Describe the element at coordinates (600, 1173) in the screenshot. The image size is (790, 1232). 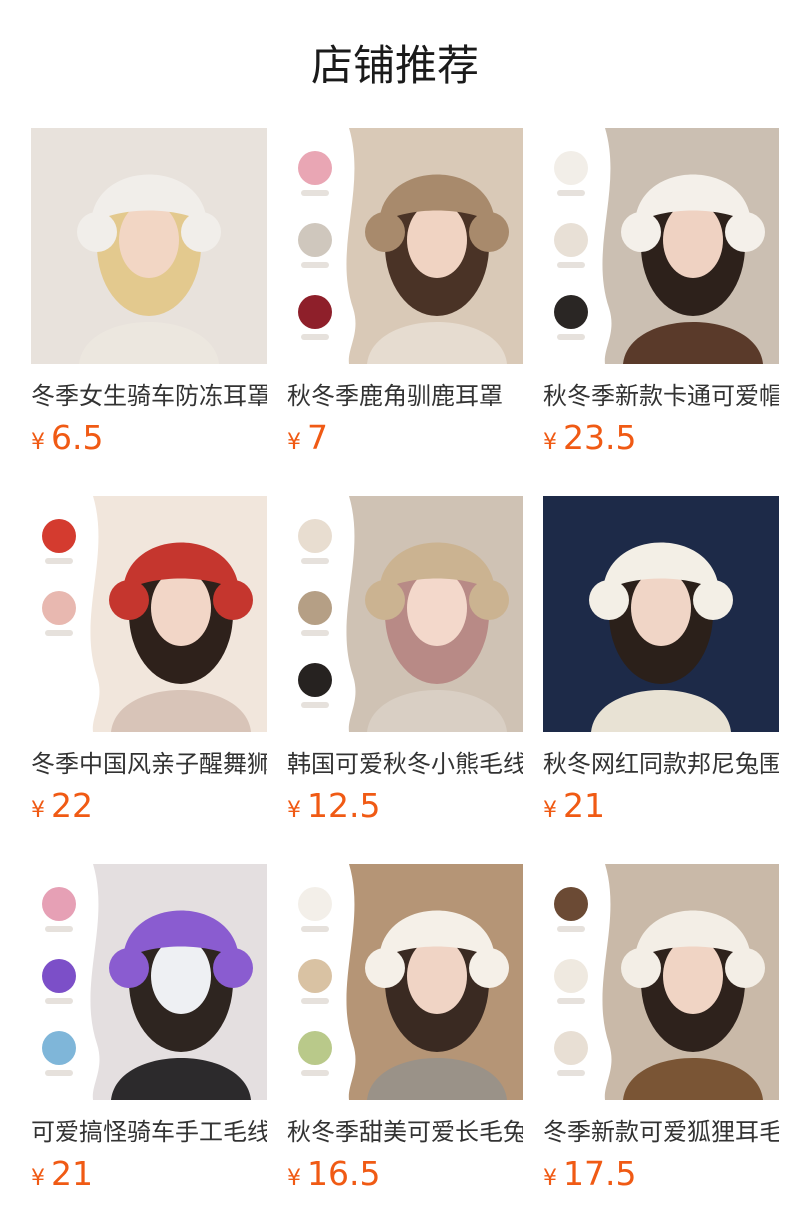
I see `price-value: 17.5` at that location.